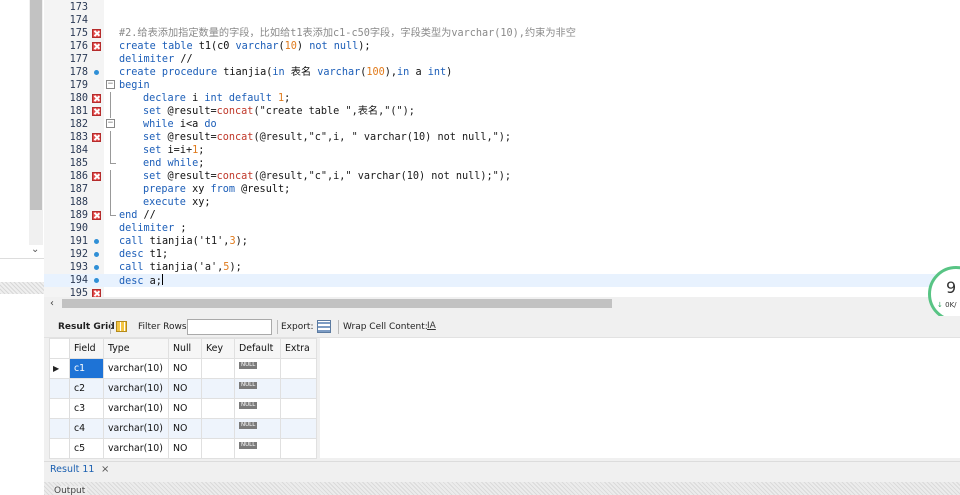 This screenshot has height=495, width=960. Describe the element at coordinates (502, 488) in the screenshot. I see `output-panel-header: Output` at that location.